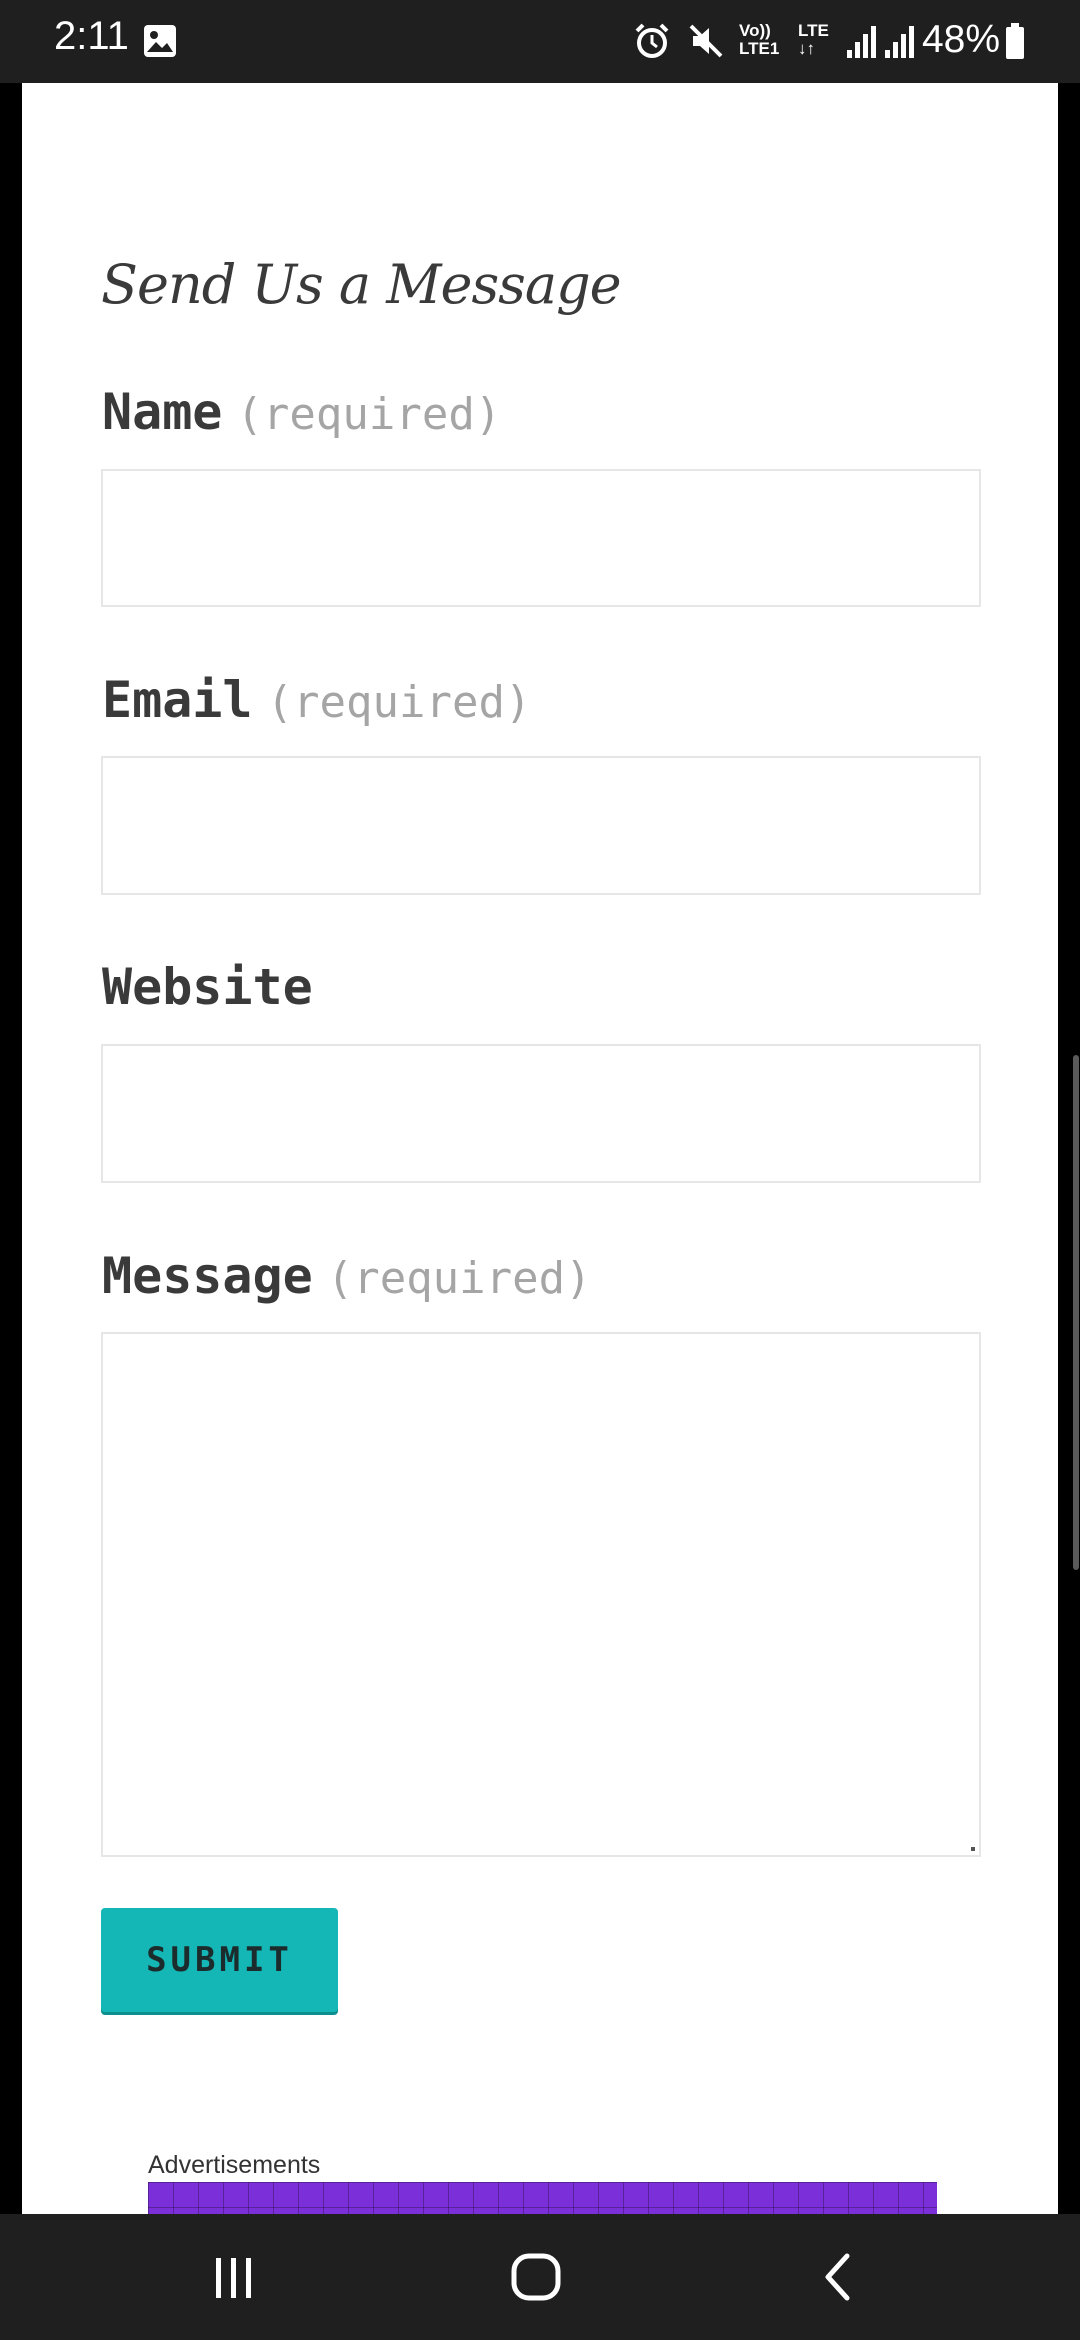 The image size is (1080, 2340). Describe the element at coordinates (1076, 1312) in the screenshot. I see `page-scrollbar` at that location.